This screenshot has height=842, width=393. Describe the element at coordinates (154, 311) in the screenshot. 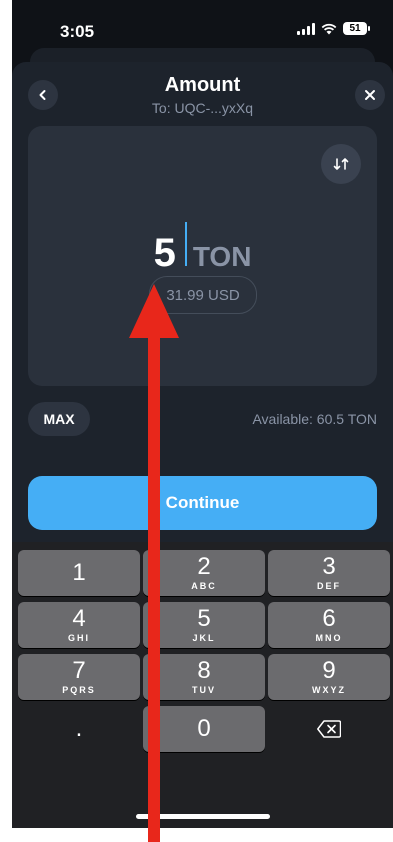

I see `annotation-arrow-icon` at that location.